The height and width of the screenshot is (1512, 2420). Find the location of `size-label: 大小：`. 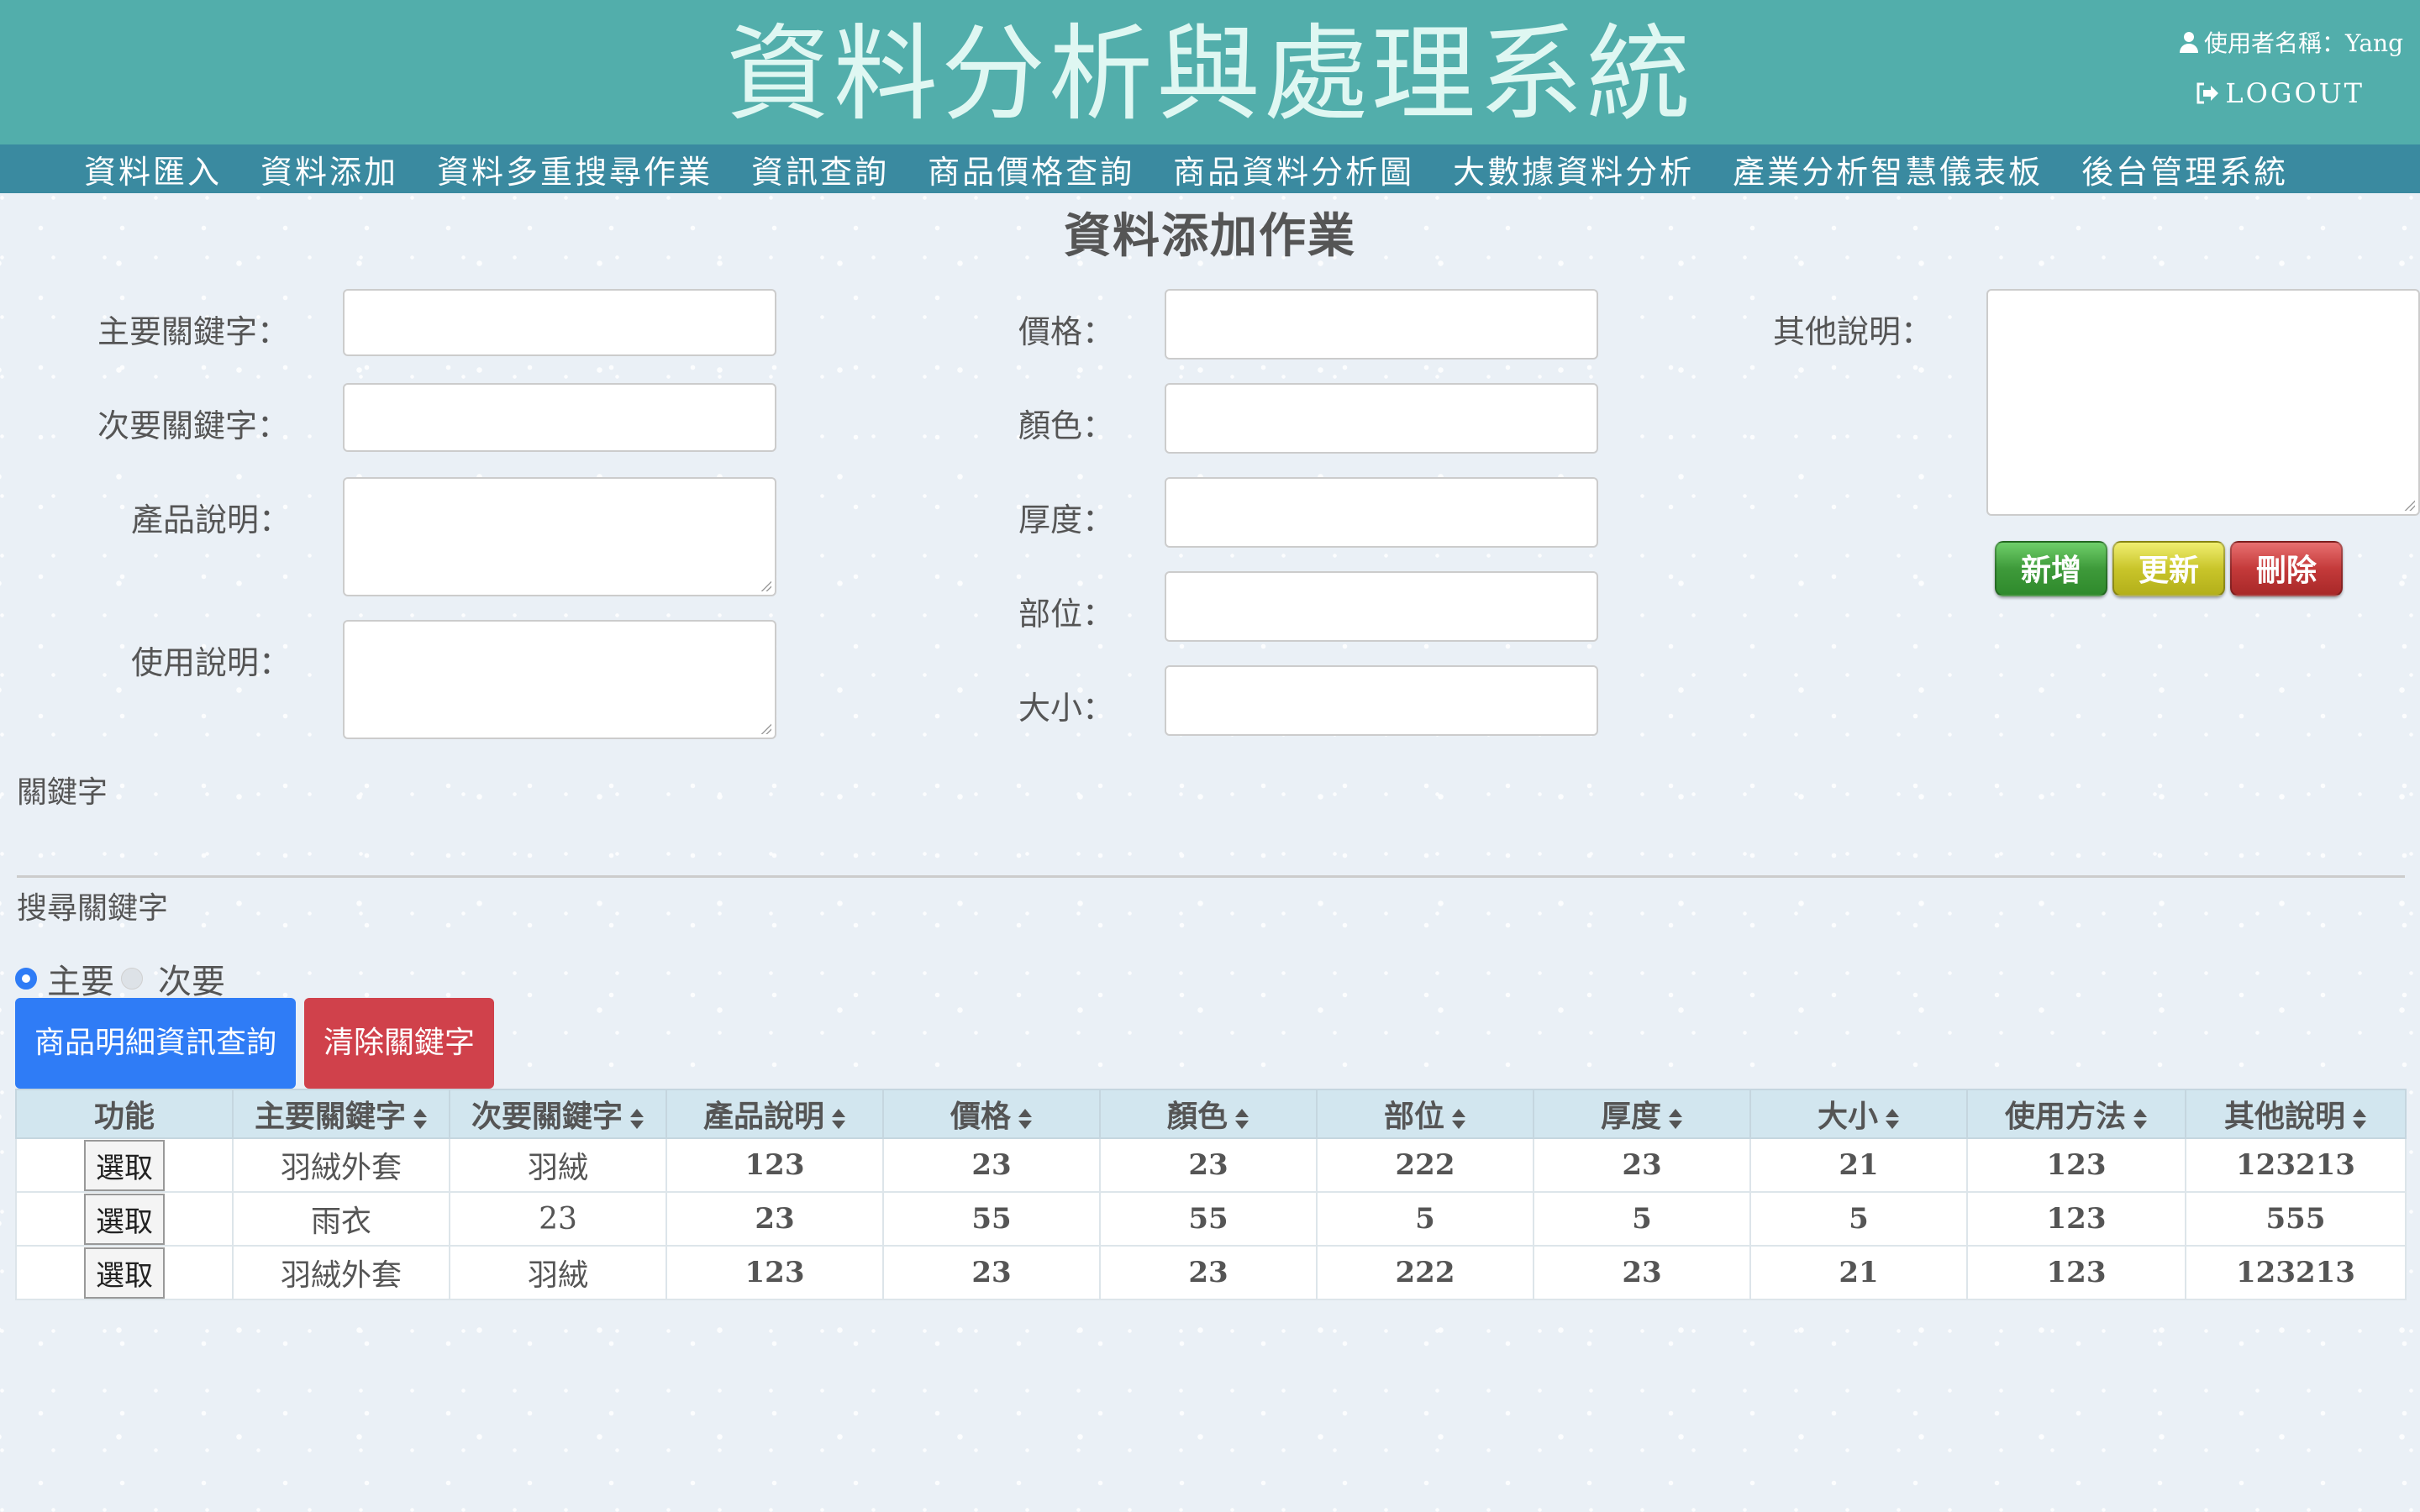

size-label: 大小： is located at coordinates (1066, 708).